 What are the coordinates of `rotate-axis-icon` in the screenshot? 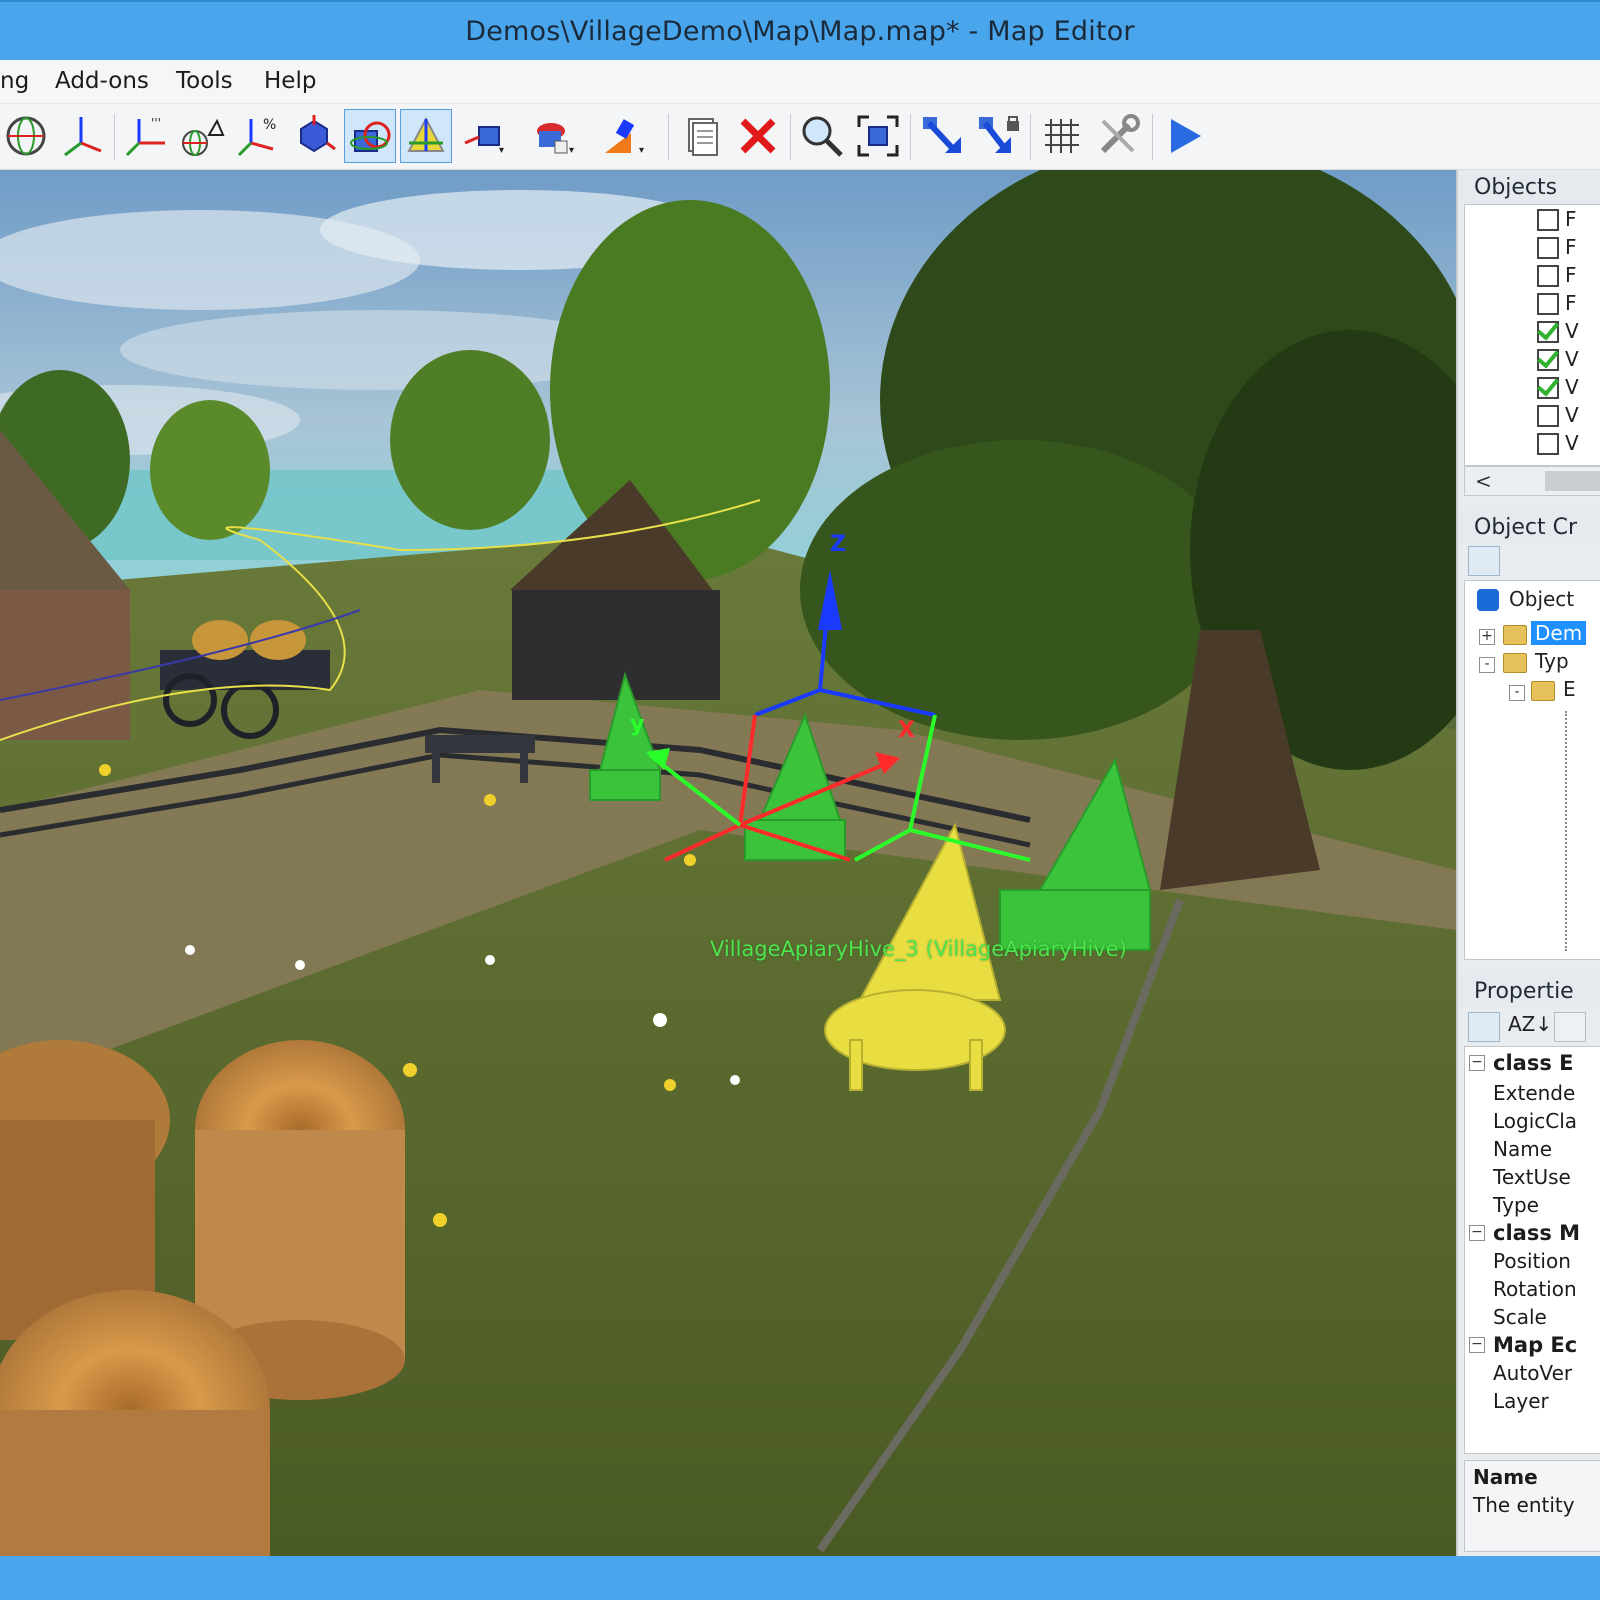 It's located at (203, 137).